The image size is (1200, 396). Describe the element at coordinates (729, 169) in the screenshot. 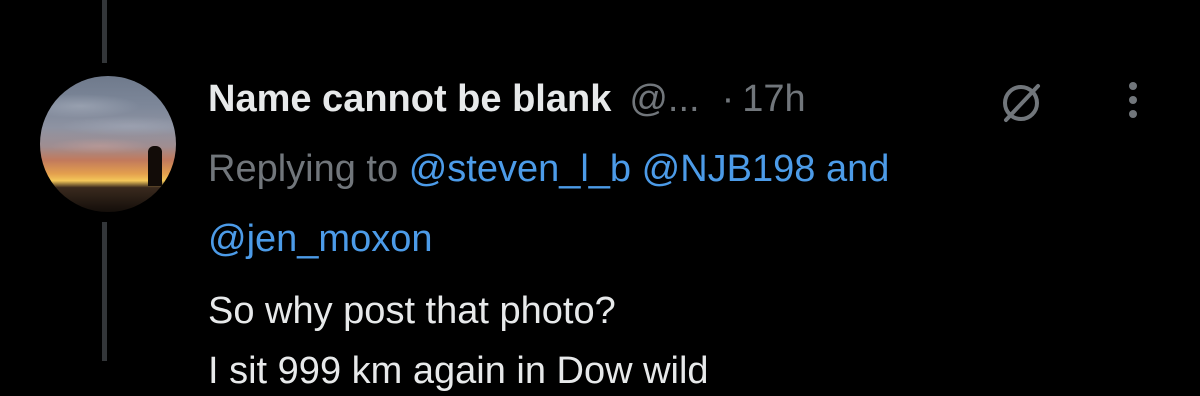

I see `mention-link: @NJB198` at that location.